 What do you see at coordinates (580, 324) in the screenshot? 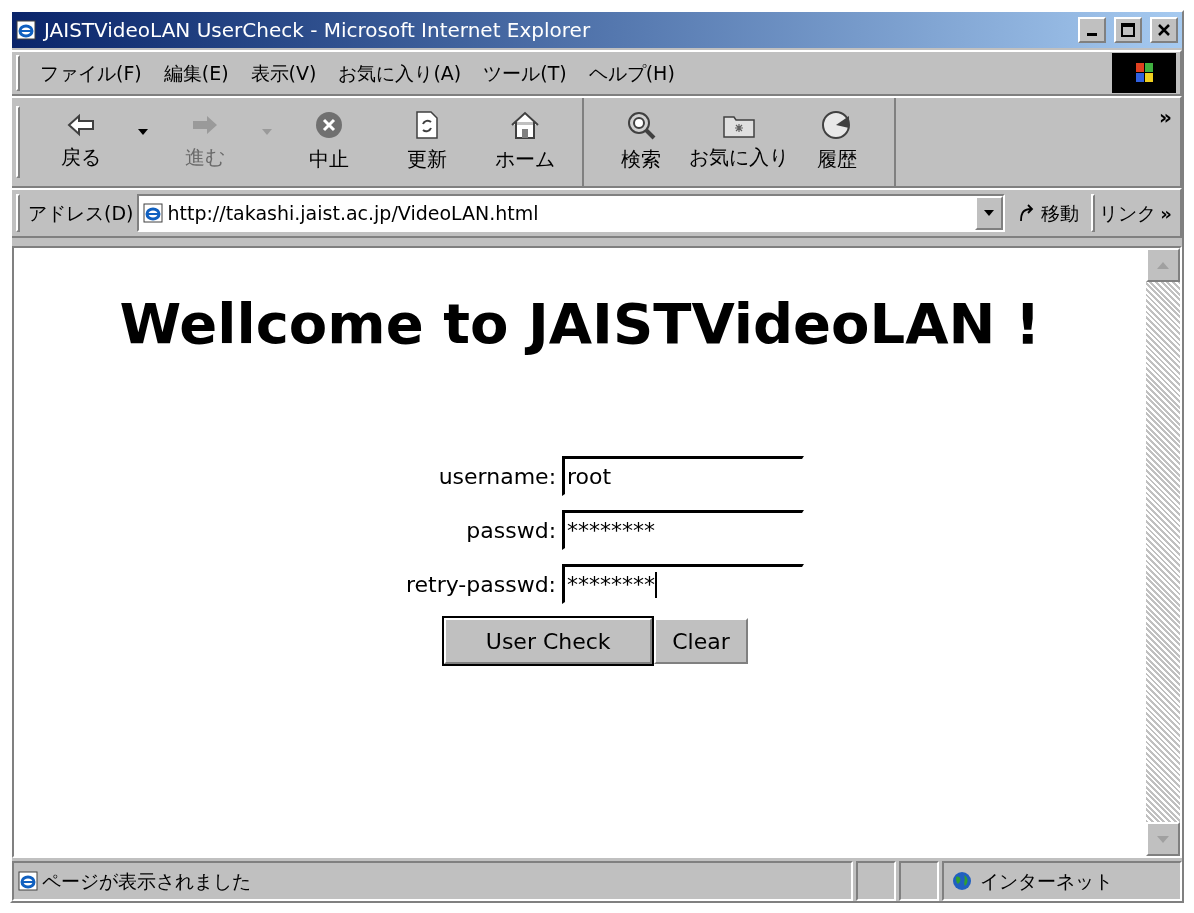
I see `page-heading: Wellcome to JAISTVideoLAN !` at bounding box center [580, 324].